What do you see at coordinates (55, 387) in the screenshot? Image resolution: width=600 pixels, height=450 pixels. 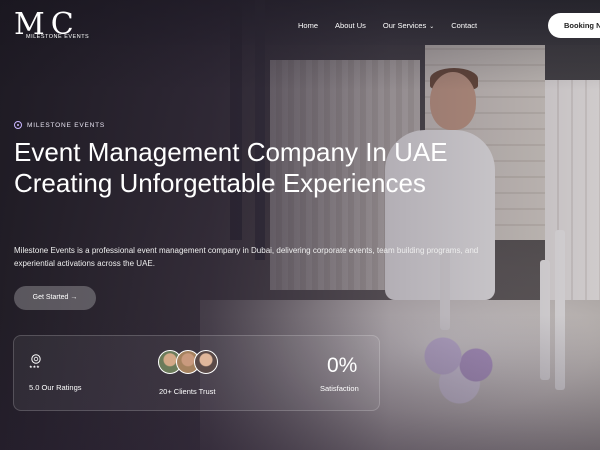 I see `stat-ratings-label: 5.0 Our Ratings` at bounding box center [55, 387].